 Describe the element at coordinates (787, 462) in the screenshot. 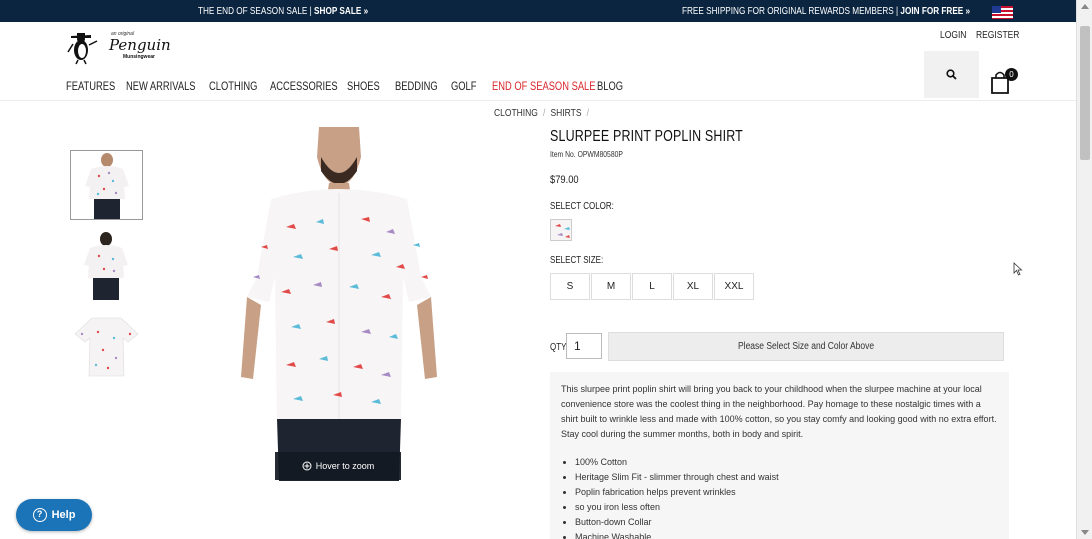

I see `feature-item: 100% Cotton` at that location.